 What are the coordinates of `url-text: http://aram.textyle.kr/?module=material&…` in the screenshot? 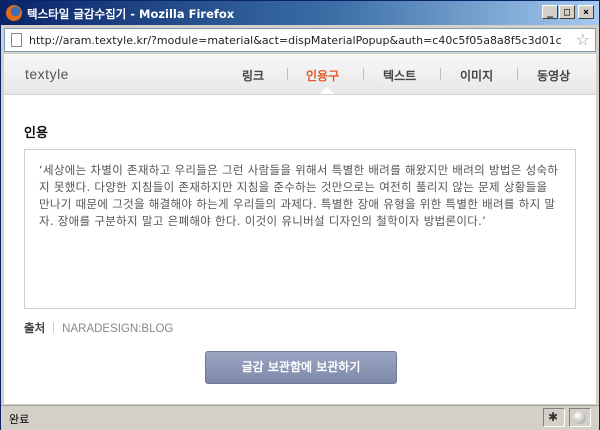 It's located at (295, 40).